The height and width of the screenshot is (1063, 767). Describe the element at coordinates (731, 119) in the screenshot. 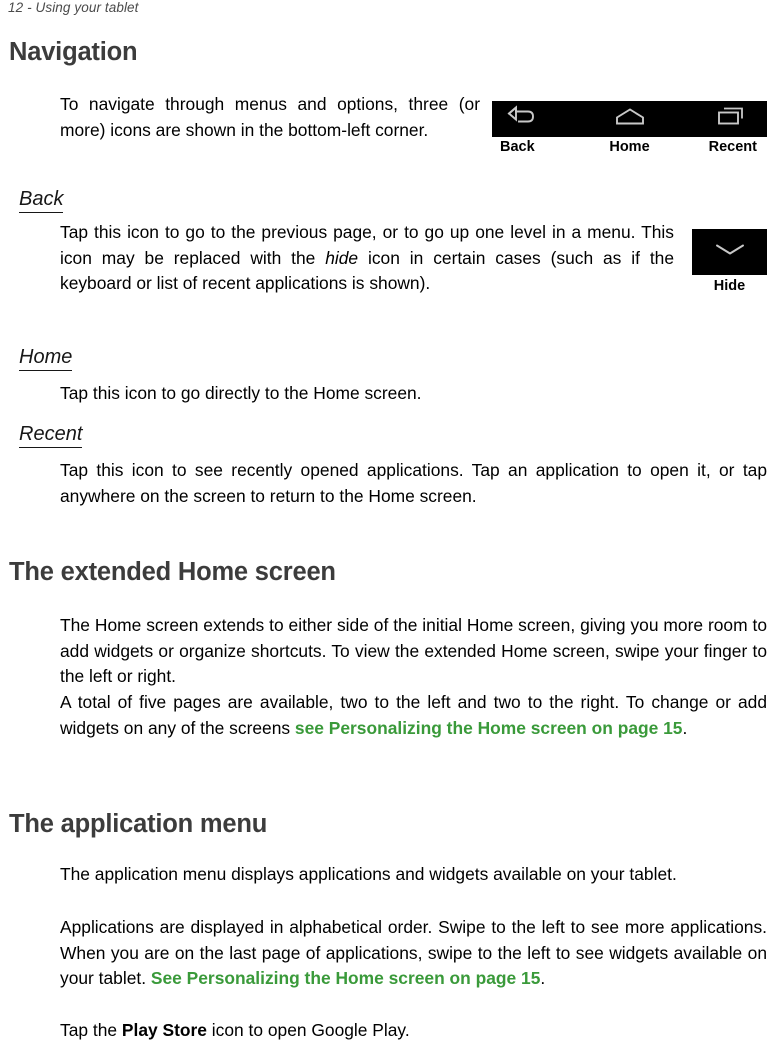

I see `recent-apps-icon` at that location.